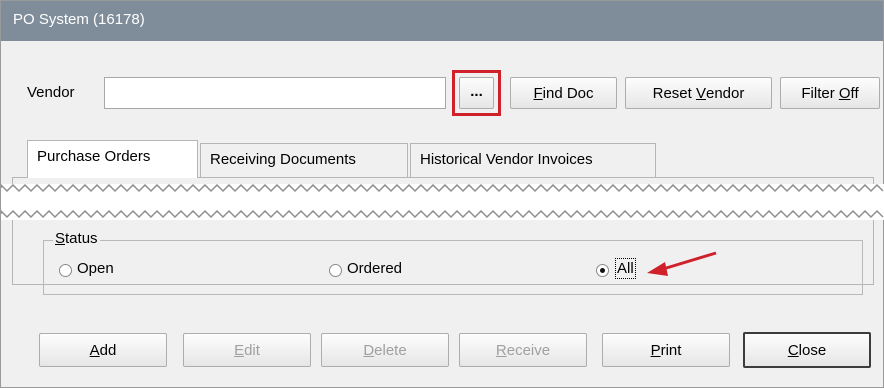  Describe the element at coordinates (65, 270) in the screenshot. I see `radio-open` at that location.